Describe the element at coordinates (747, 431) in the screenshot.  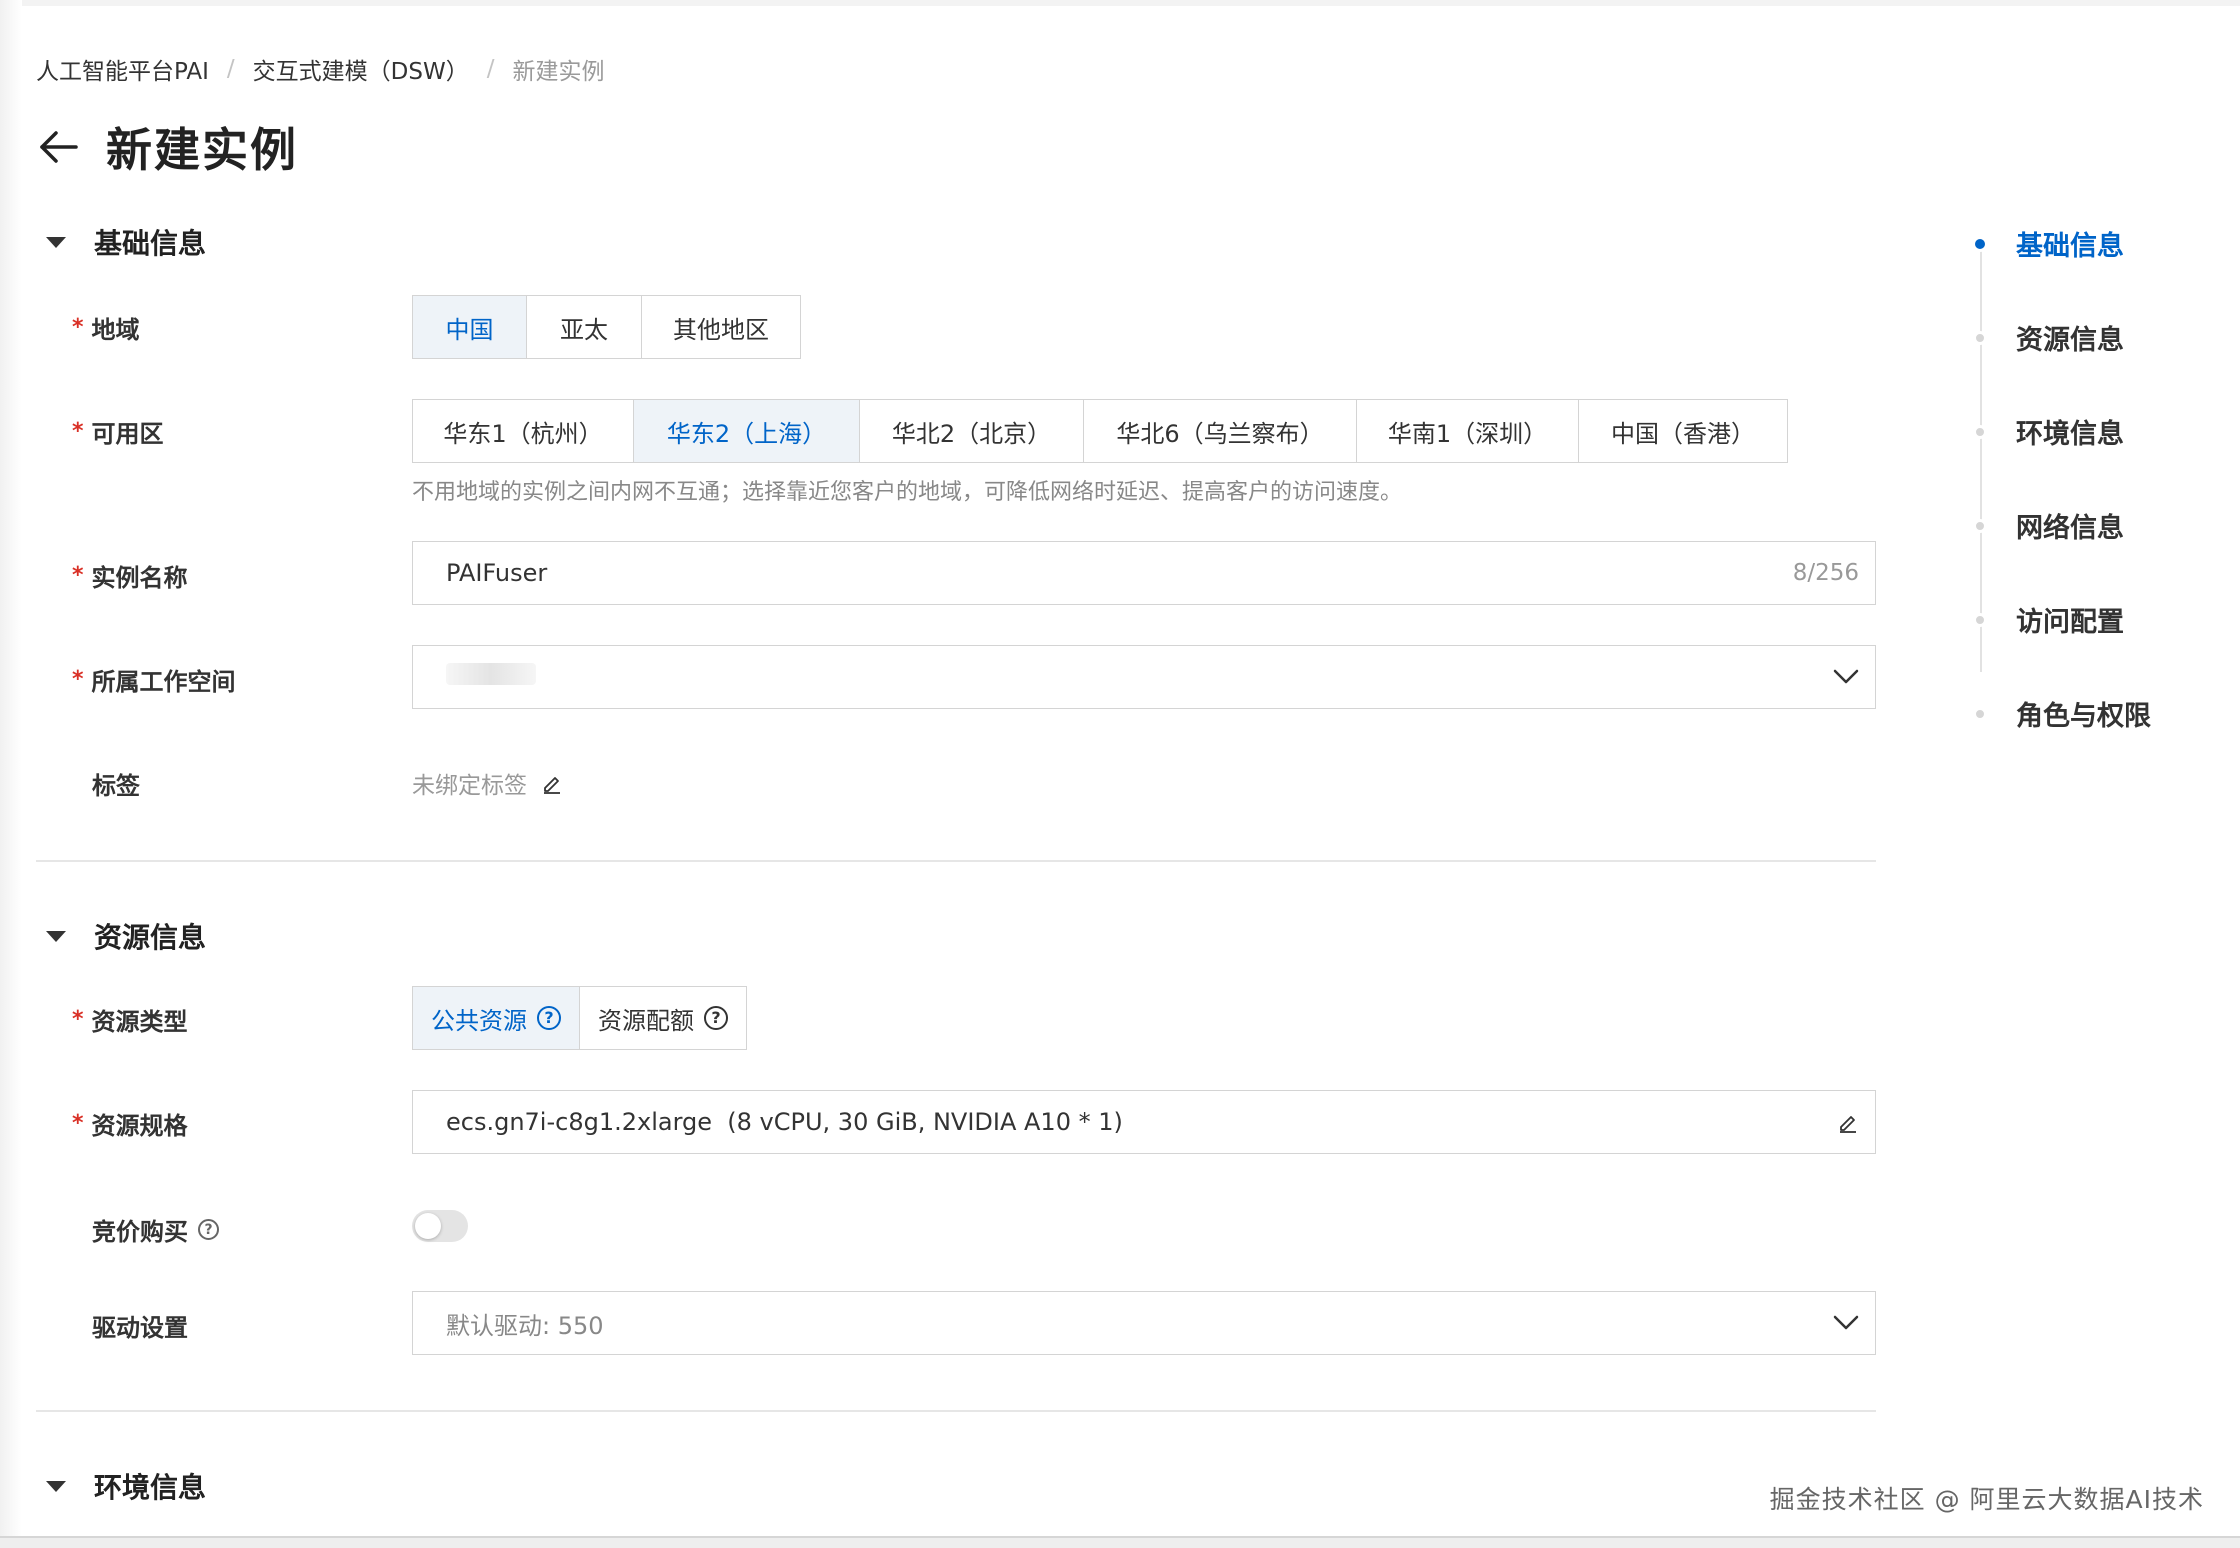
I see `zone-option-shanghai: 华东2（上海）` at that location.